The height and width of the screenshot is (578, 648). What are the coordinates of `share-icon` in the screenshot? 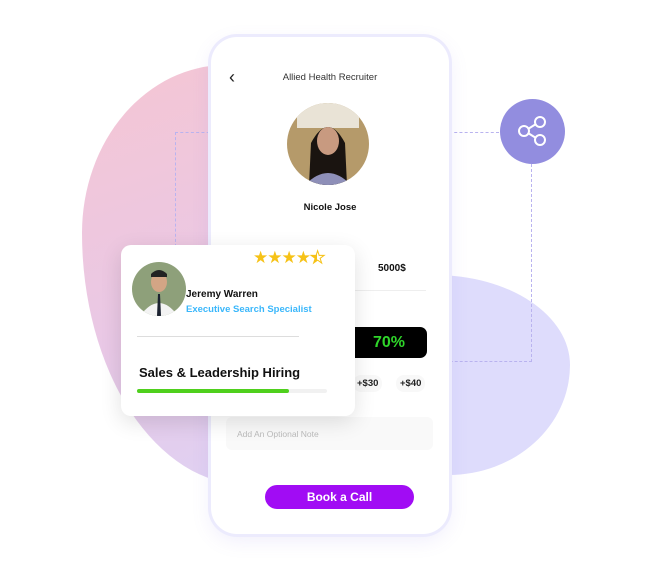 It's located at (532, 131).